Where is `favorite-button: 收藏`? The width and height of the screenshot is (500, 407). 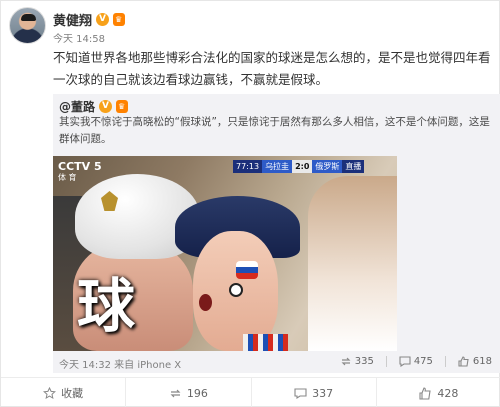 favorite-button: 收藏 is located at coordinates (64, 392).